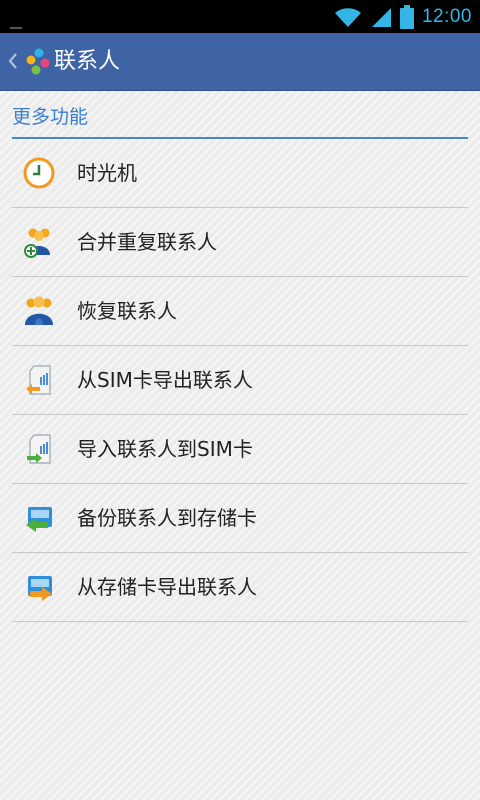  Describe the element at coordinates (347, 17) in the screenshot. I see `wifi-icon` at that location.